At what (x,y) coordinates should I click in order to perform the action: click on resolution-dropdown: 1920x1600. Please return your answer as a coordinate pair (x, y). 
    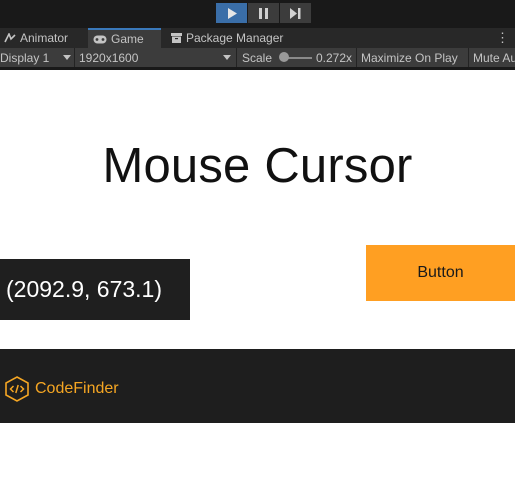
    Looking at the image, I should click on (108, 57).